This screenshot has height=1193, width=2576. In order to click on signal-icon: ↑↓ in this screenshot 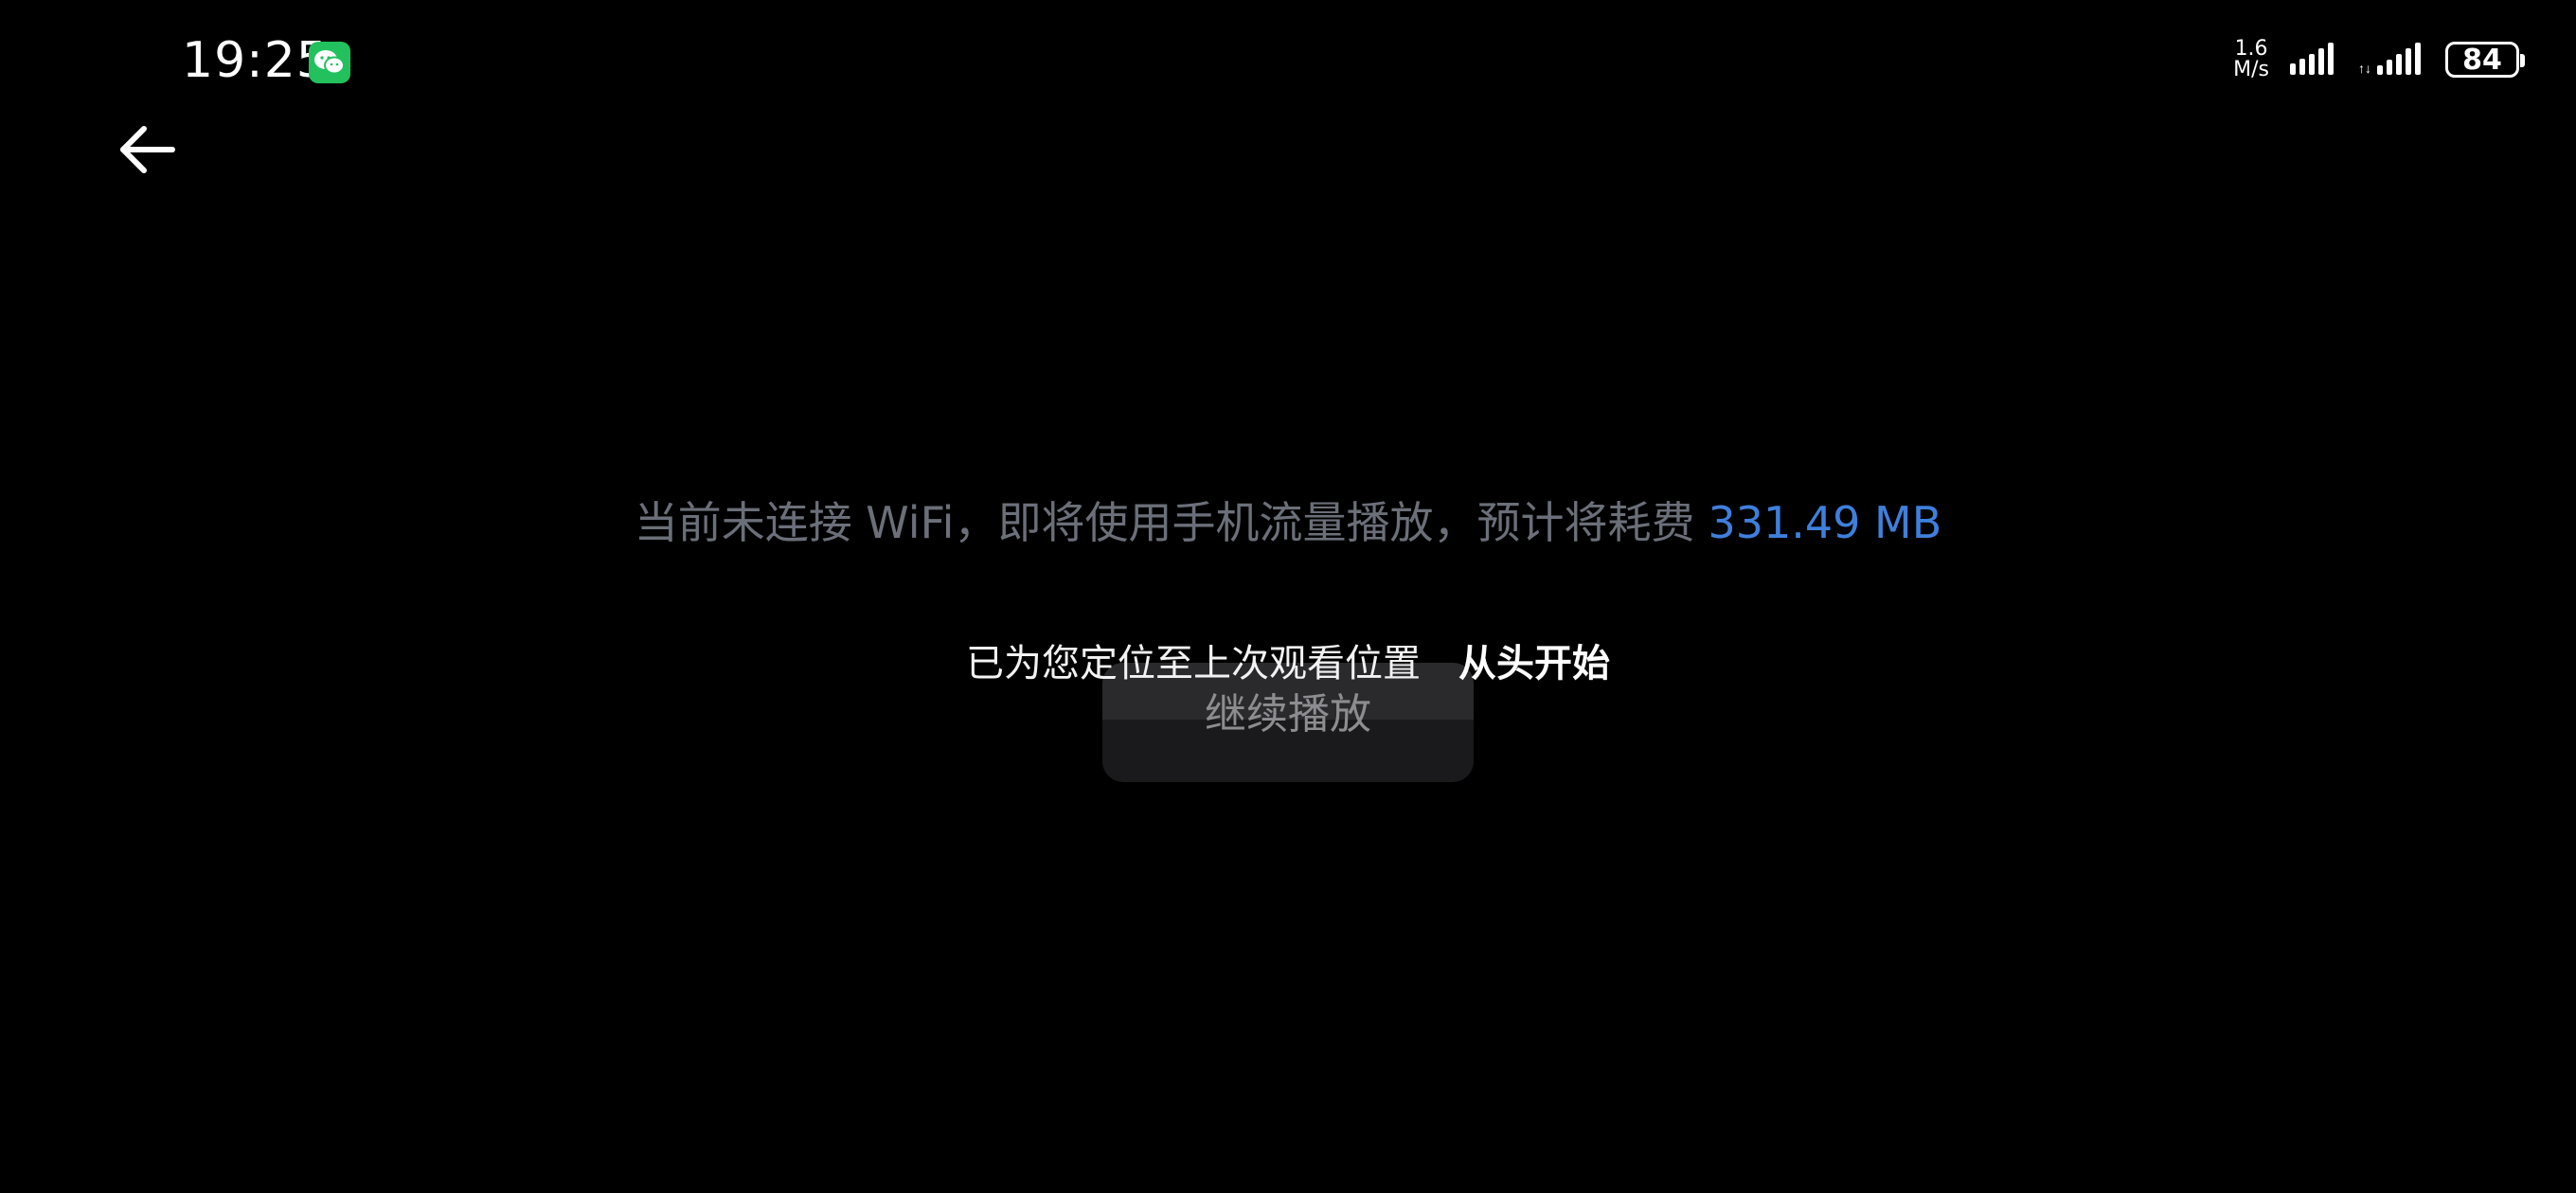, I will do `click(2389, 59)`.